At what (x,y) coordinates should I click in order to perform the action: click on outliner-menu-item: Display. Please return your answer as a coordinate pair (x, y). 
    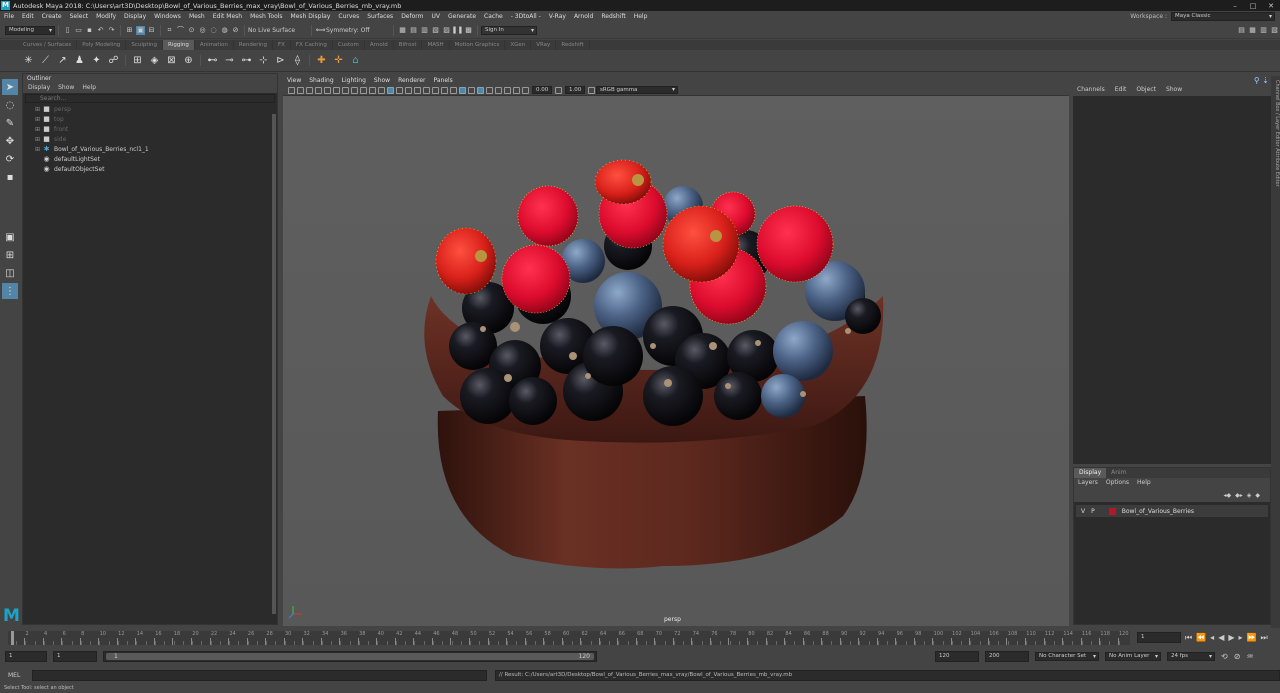
    Looking at the image, I should click on (39, 88).